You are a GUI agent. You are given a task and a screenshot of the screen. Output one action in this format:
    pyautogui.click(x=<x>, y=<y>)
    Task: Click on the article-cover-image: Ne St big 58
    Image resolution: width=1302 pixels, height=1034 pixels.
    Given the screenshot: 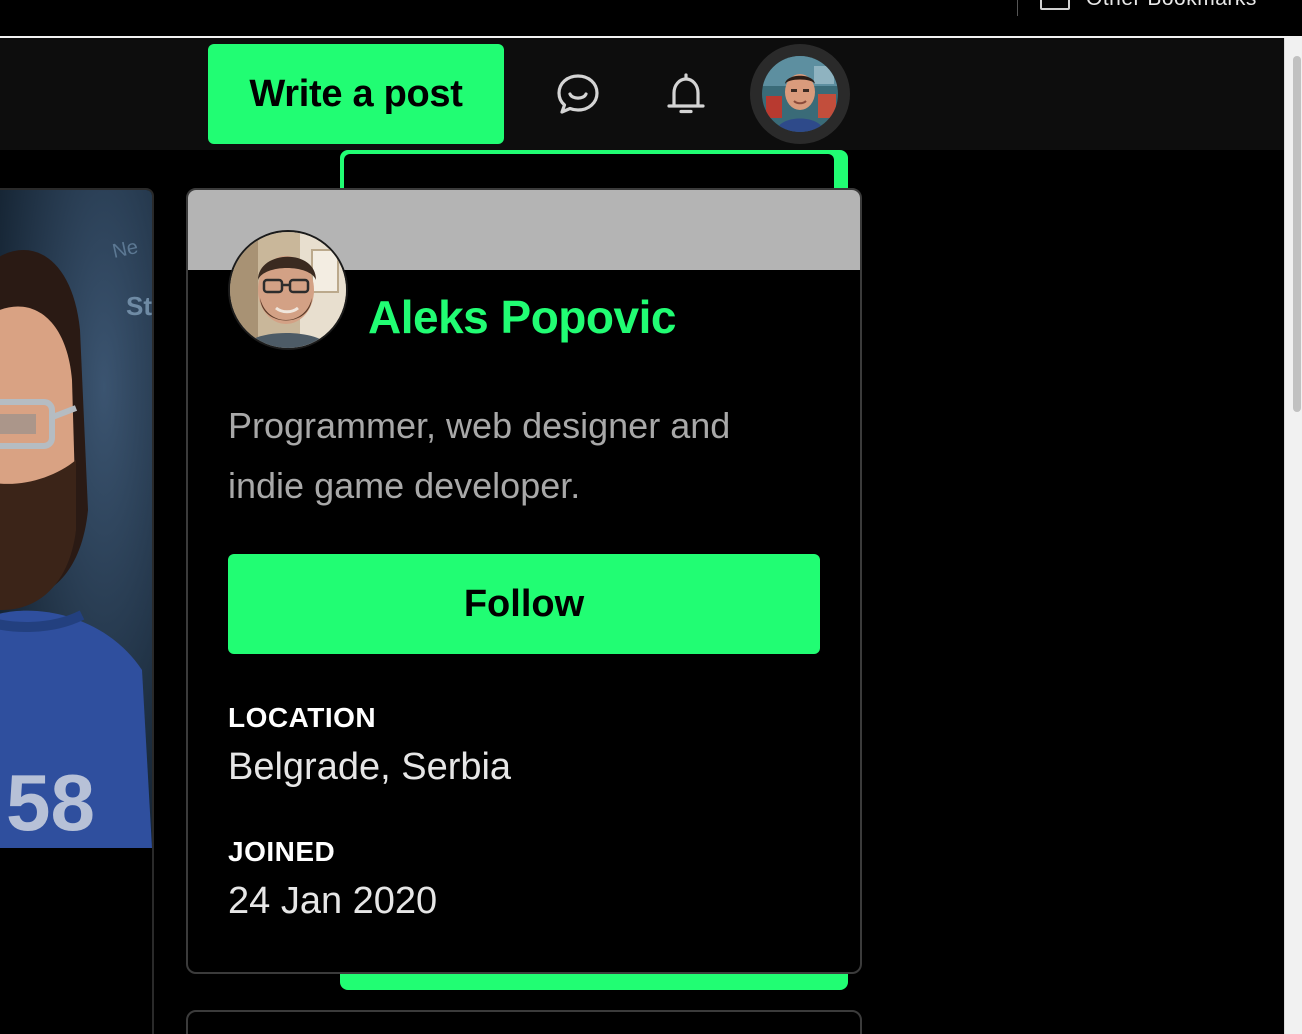 What is the action you would take?
    pyautogui.click(x=76, y=519)
    